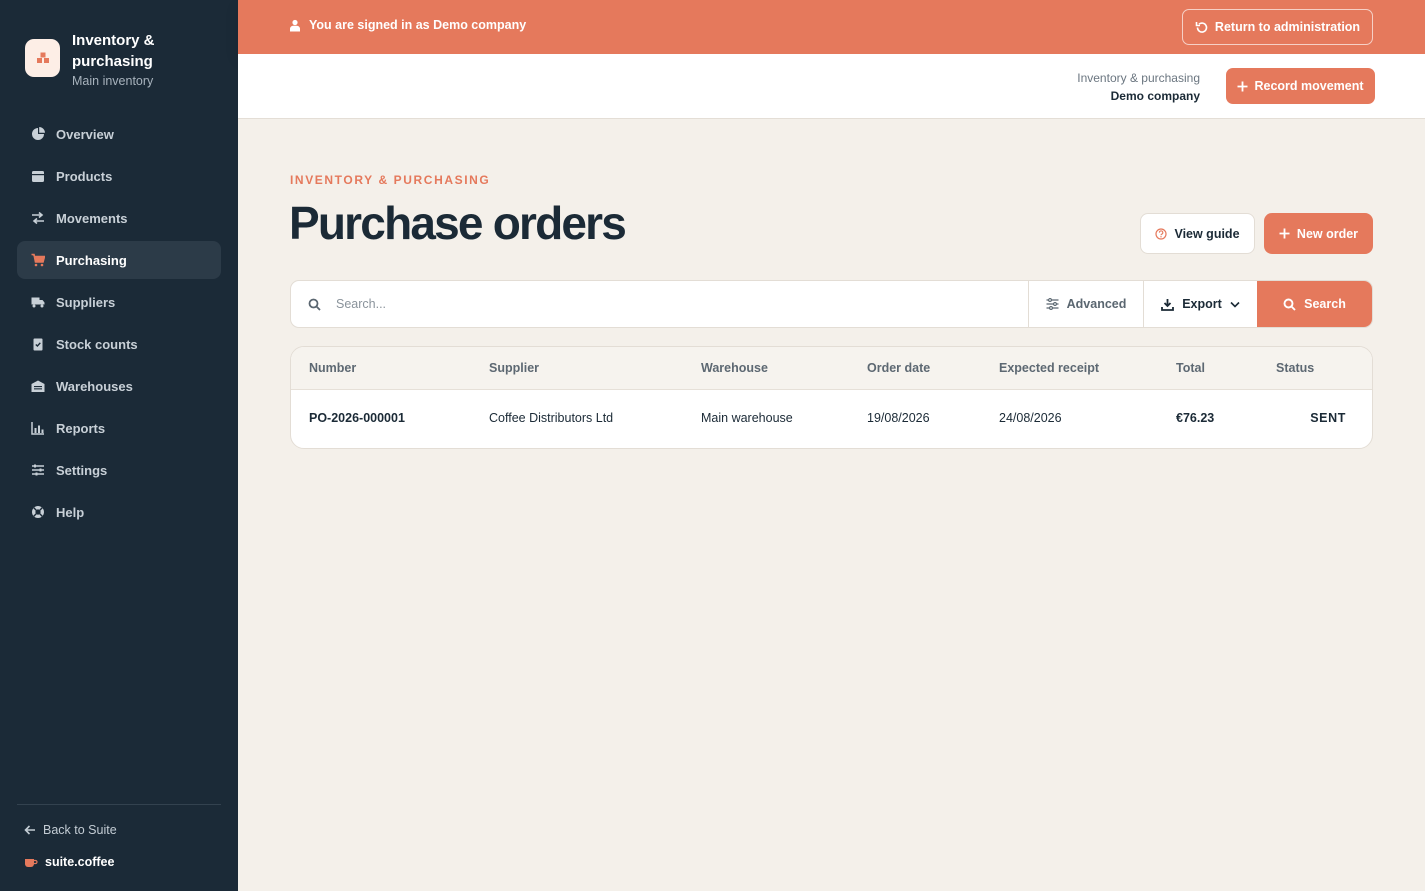  What do you see at coordinates (119, 134) in the screenshot?
I see `sidebar-item-overview: Overview` at bounding box center [119, 134].